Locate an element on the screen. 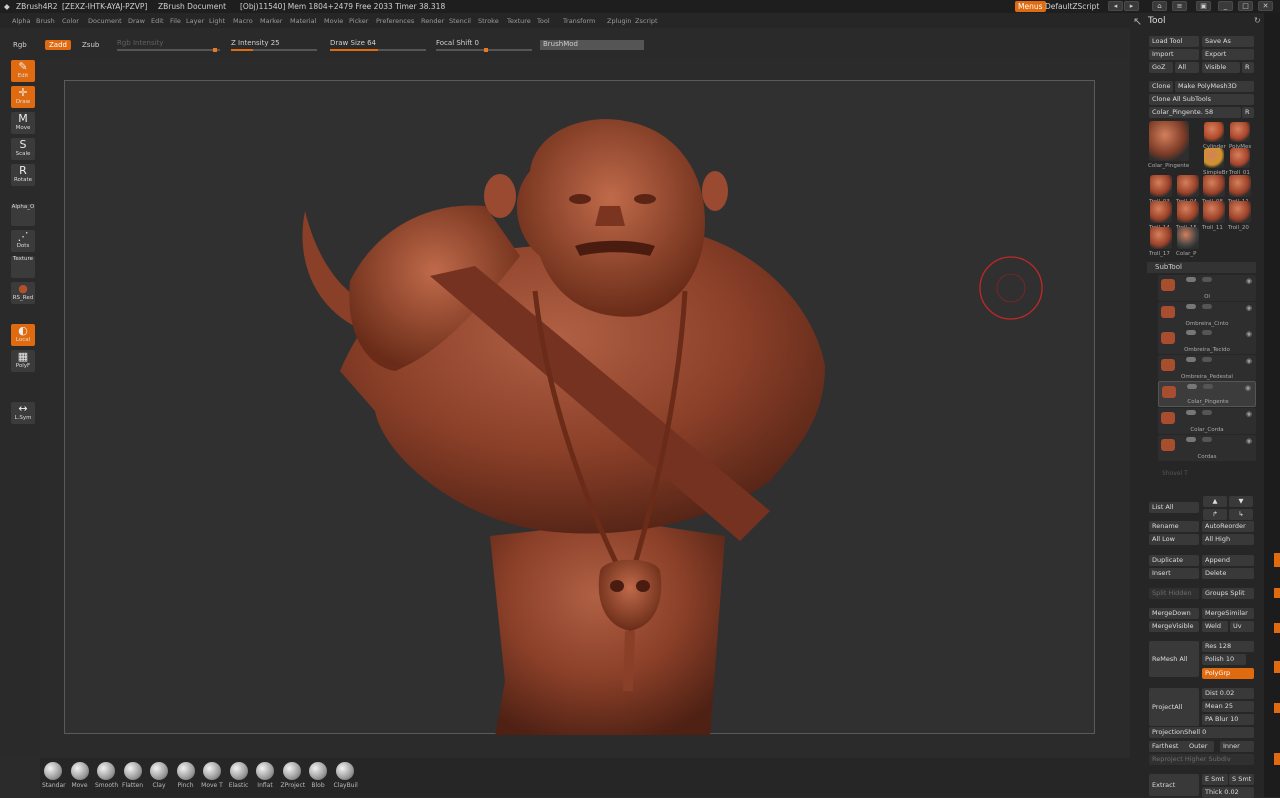  menu-document: Document is located at coordinates (105, 21).